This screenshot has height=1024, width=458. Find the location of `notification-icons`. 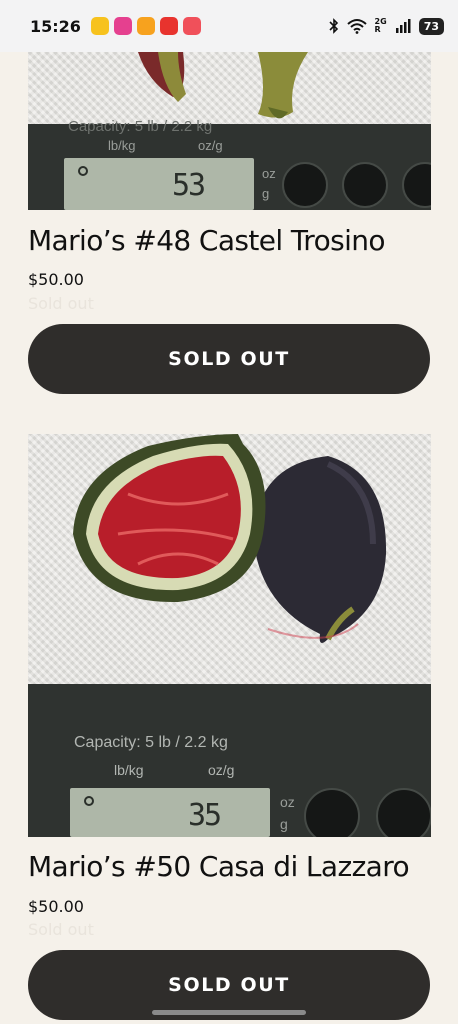

notification-icons is located at coordinates (145, 26).